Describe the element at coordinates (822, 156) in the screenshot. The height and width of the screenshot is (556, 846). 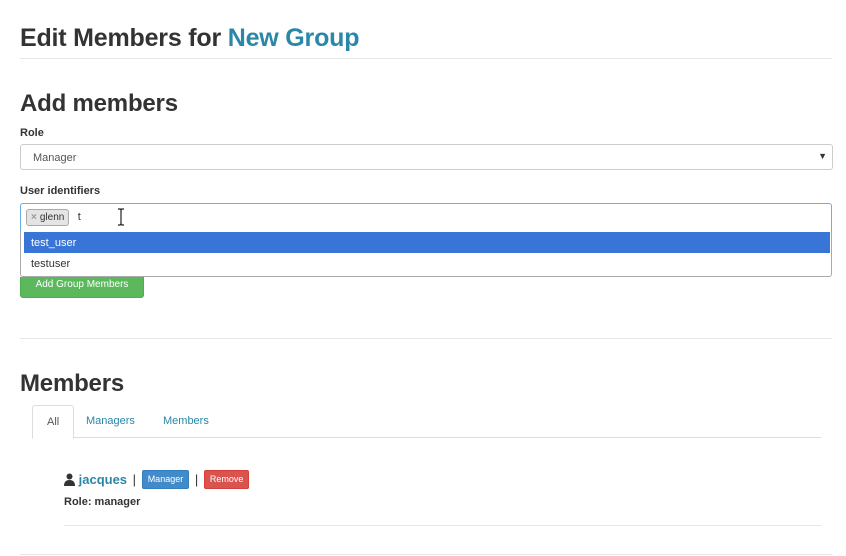
I see `caret-down-icon: ▼` at that location.